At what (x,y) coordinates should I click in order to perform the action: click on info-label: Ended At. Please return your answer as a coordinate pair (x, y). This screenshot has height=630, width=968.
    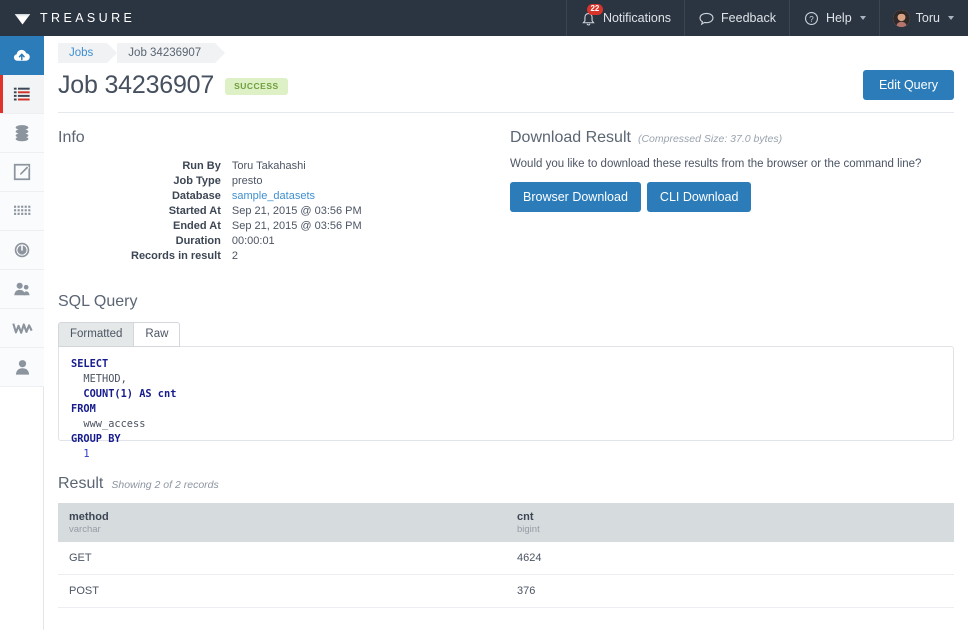
    Looking at the image, I should click on (196, 225).